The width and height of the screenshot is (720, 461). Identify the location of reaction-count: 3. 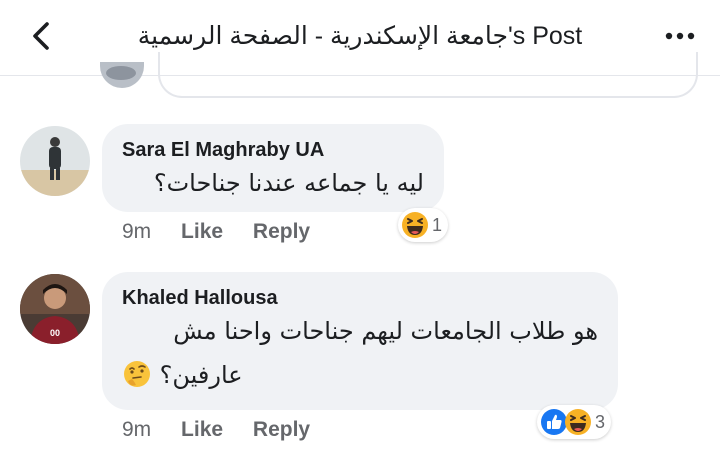
(600, 421).